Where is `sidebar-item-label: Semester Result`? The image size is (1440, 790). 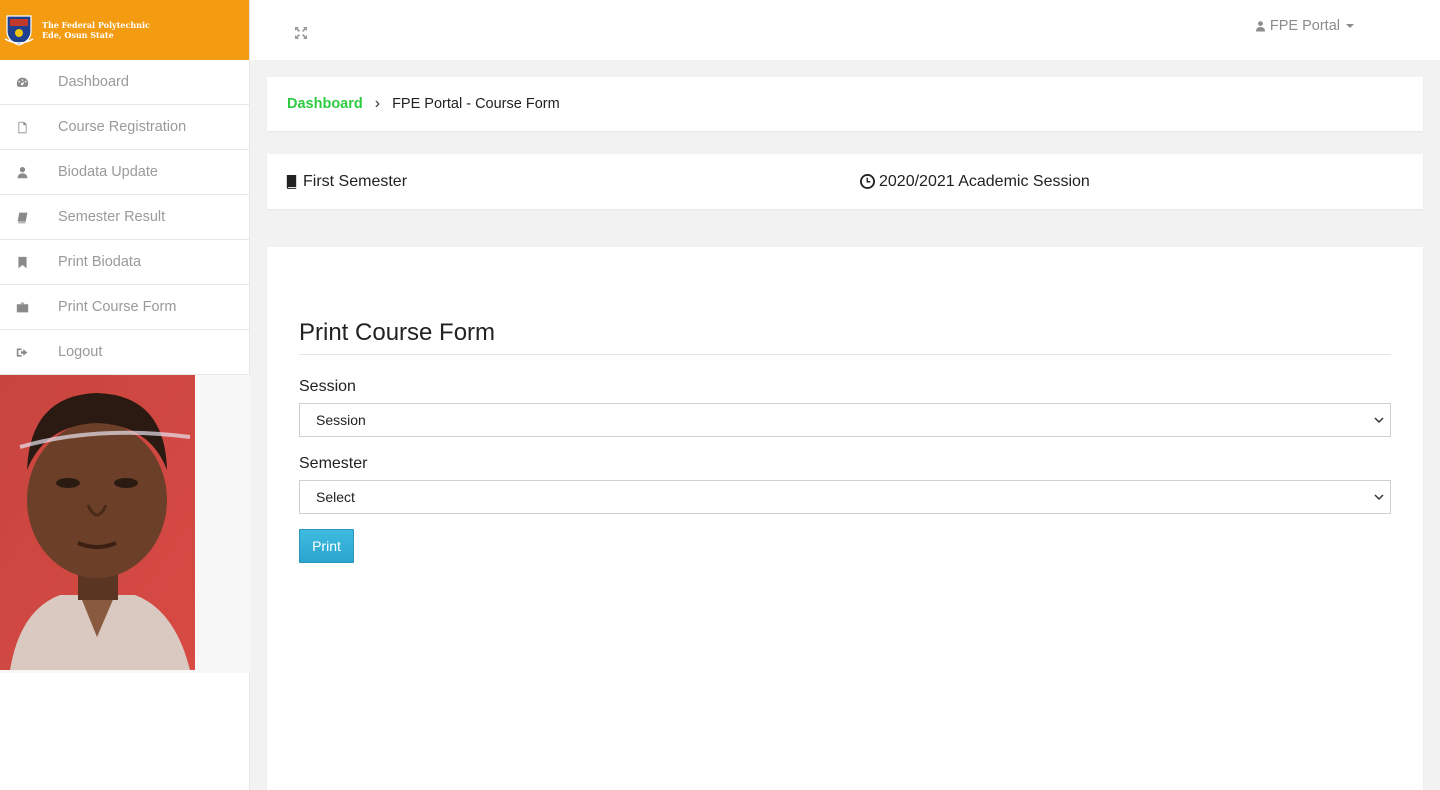
sidebar-item-label: Semester Result is located at coordinates (112, 217).